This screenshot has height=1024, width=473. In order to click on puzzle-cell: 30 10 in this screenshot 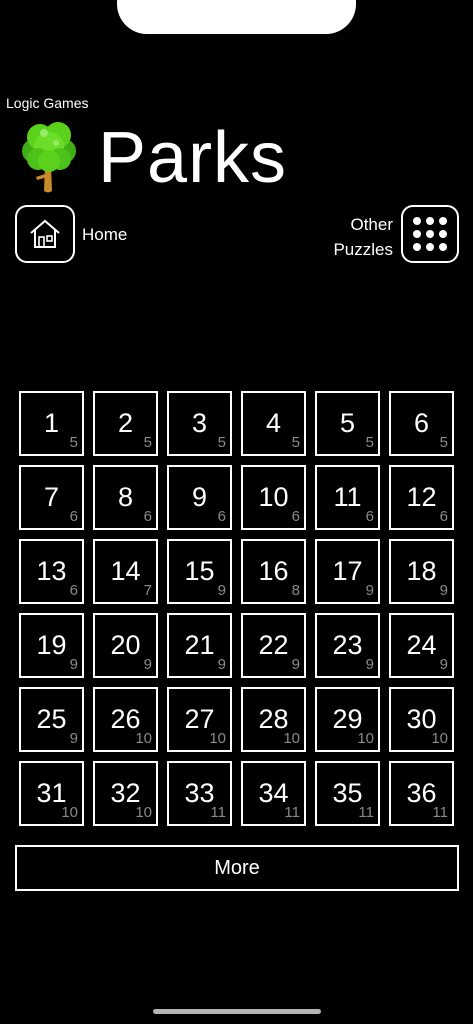, I will do `click(421, 719)`.